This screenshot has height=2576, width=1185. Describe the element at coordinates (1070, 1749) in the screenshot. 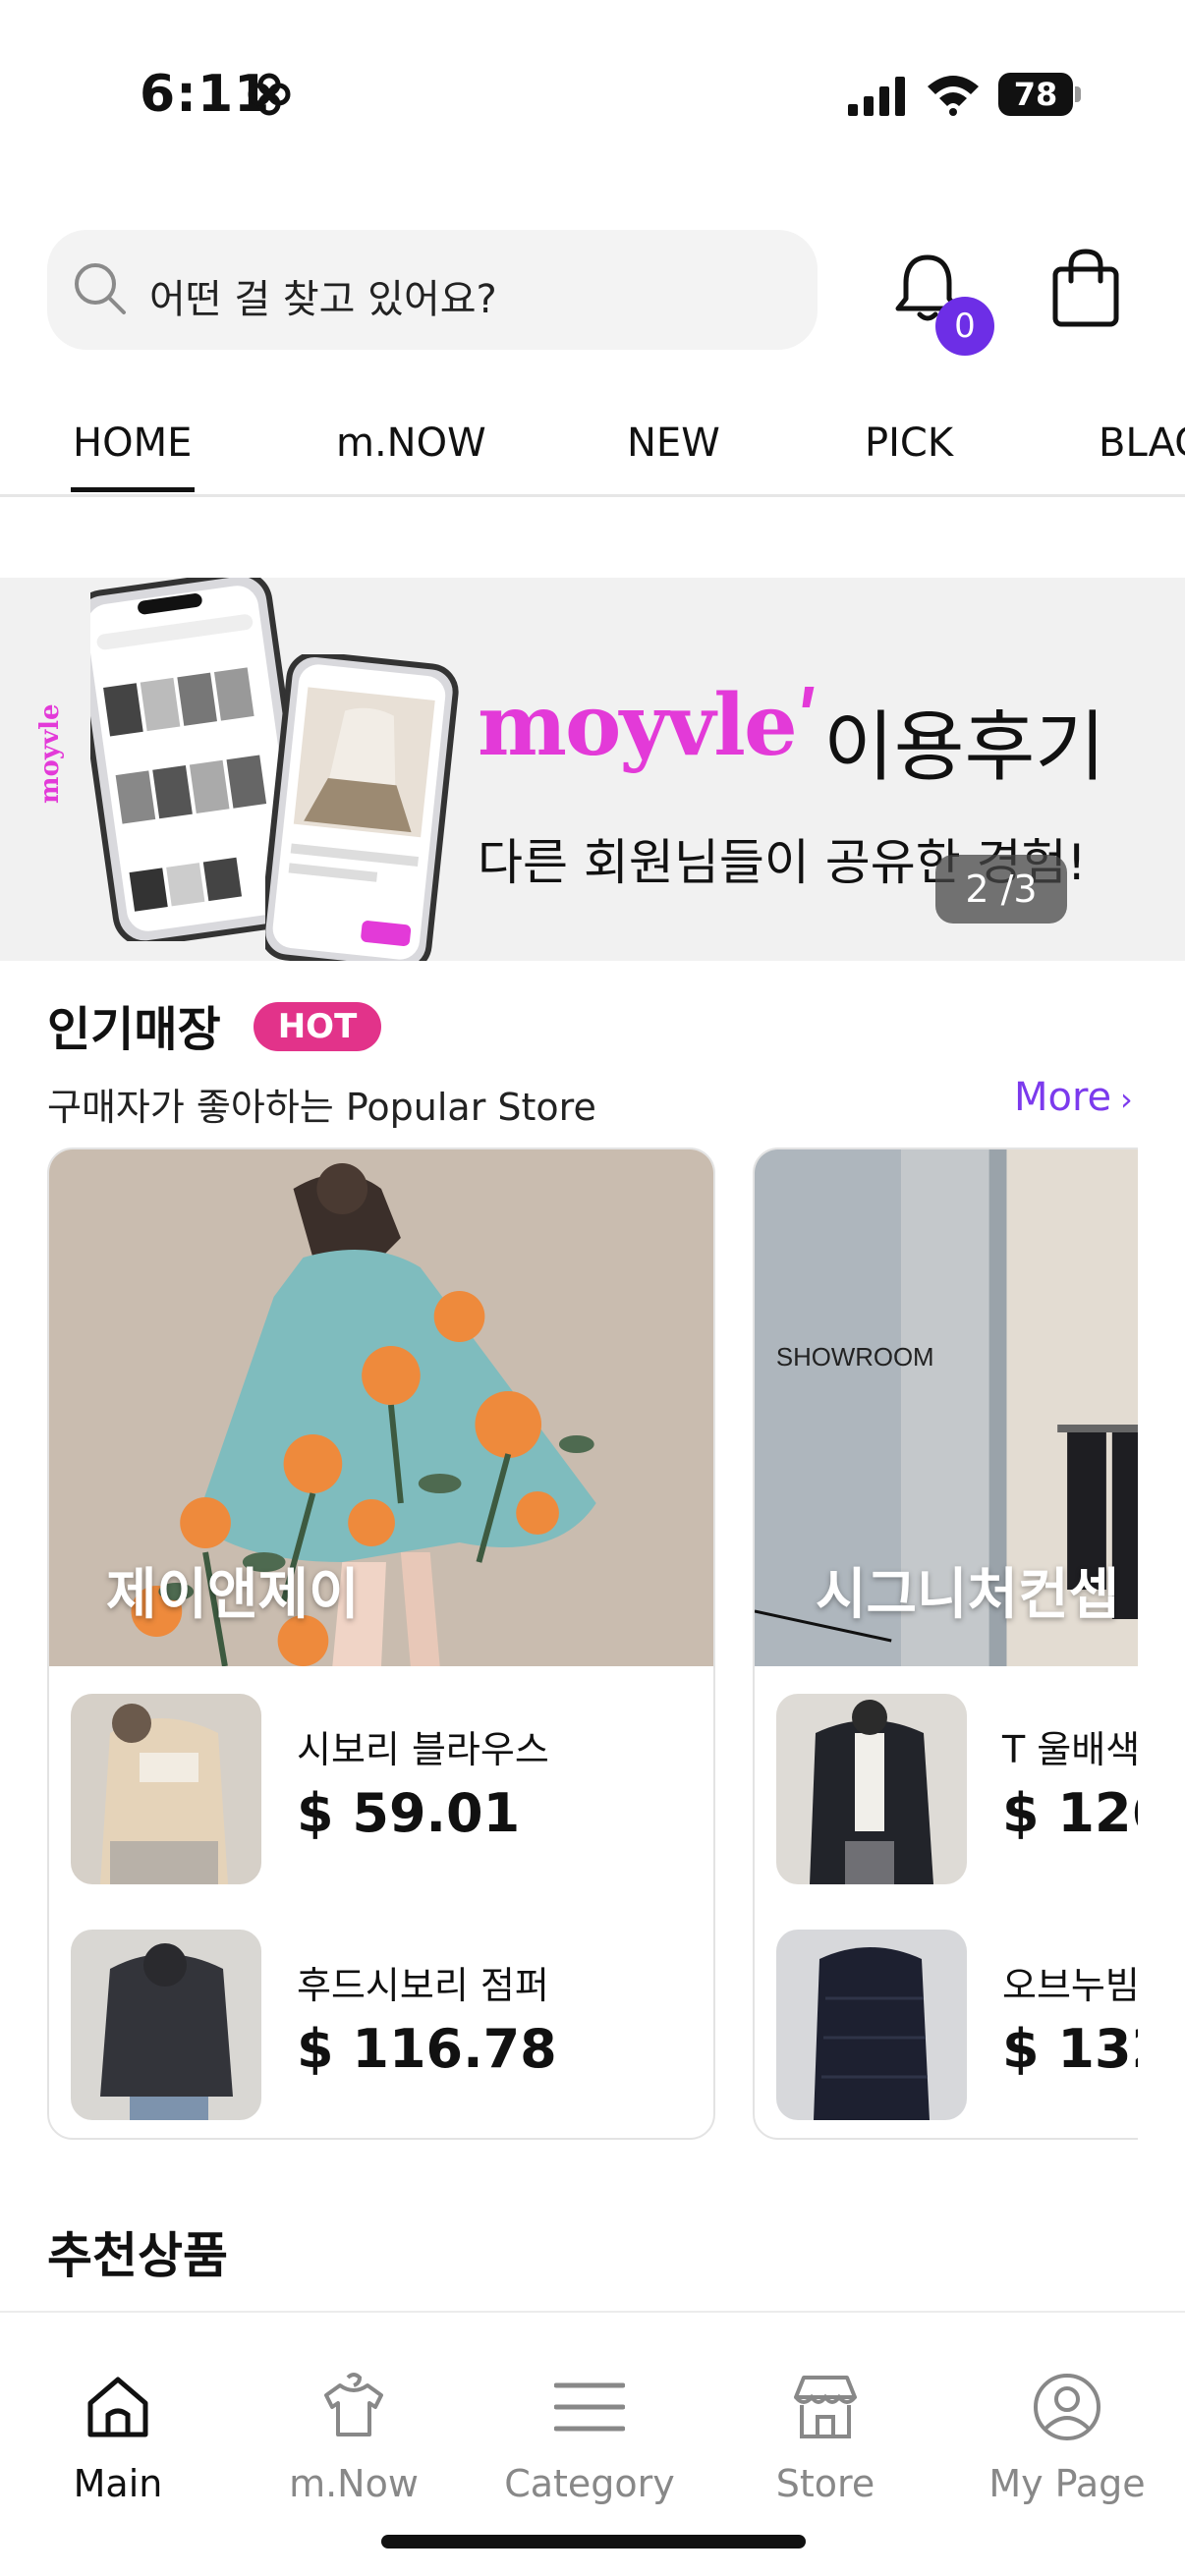

I see `product-name: T 울배색` at that location.